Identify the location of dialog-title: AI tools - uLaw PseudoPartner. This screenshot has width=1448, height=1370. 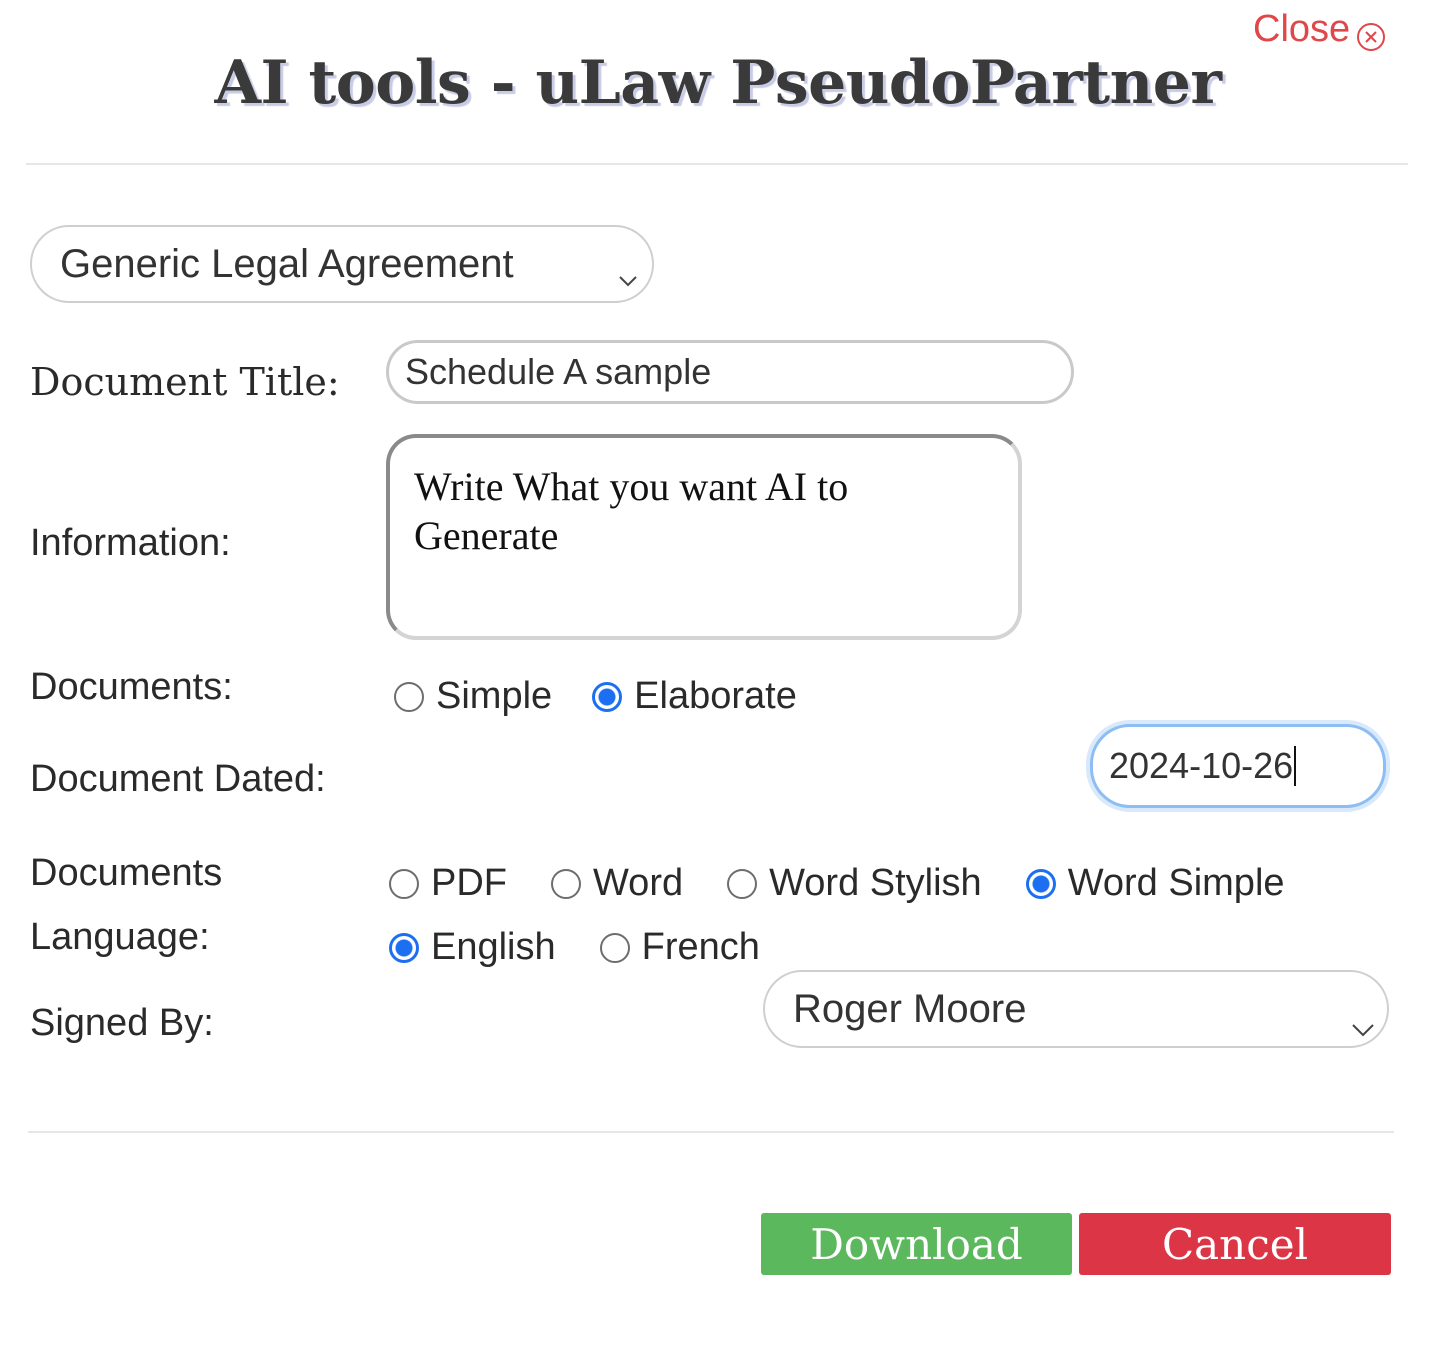
(718, 83).